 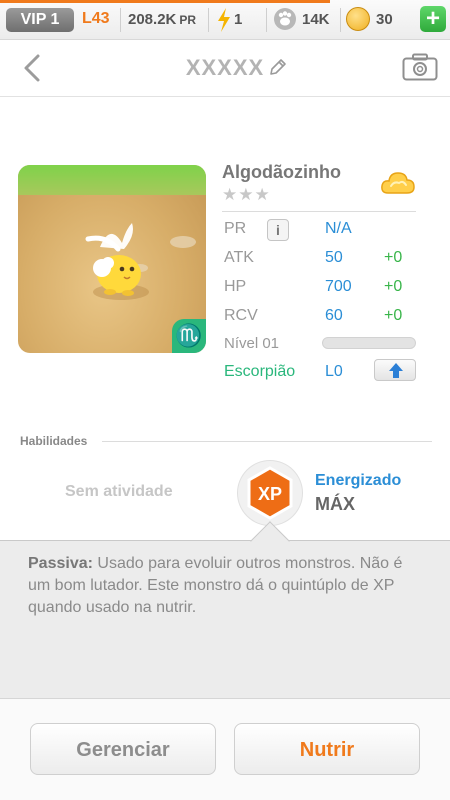 I want to click on monster-portrait: ♏, so click(x=112, y=259).